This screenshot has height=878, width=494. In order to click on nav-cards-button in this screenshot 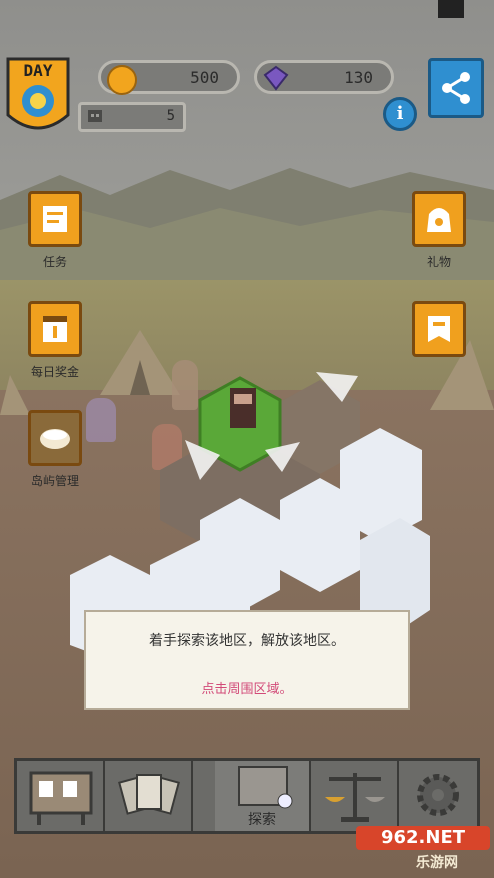, I will do `click(149, 796)`.